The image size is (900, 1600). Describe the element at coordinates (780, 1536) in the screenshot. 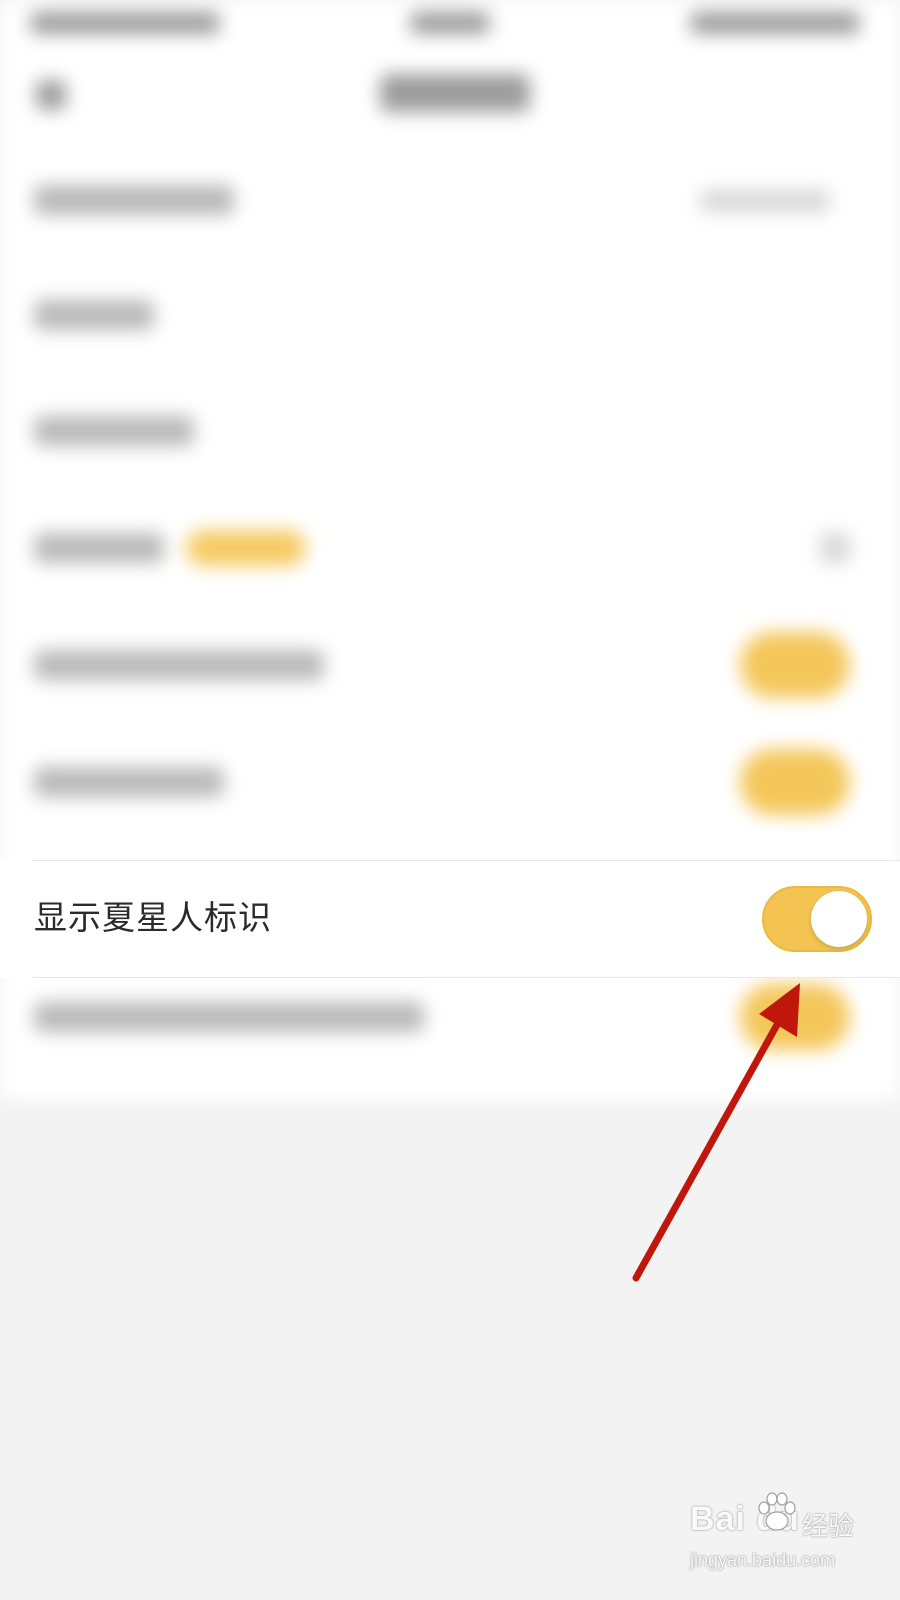

I see `baidu-jingyan-watermark: Bai du 经验 jingyan.baidu.com` at that location.